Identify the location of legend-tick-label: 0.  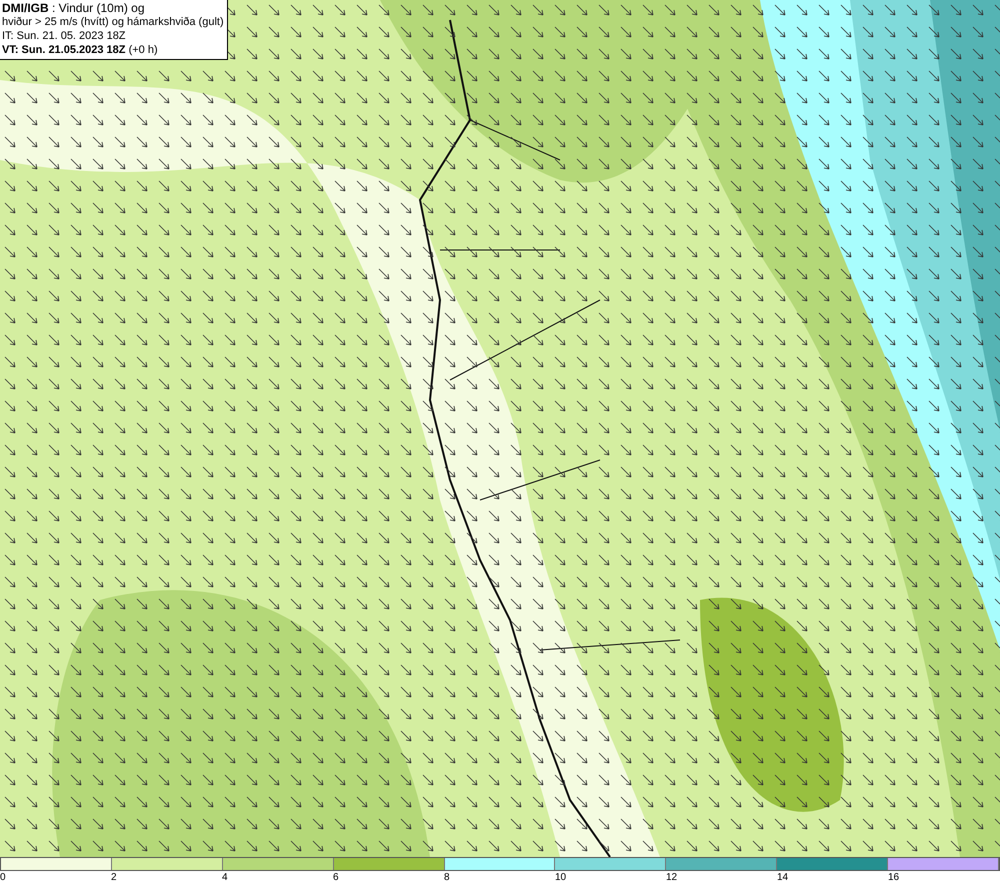
(3, 877).